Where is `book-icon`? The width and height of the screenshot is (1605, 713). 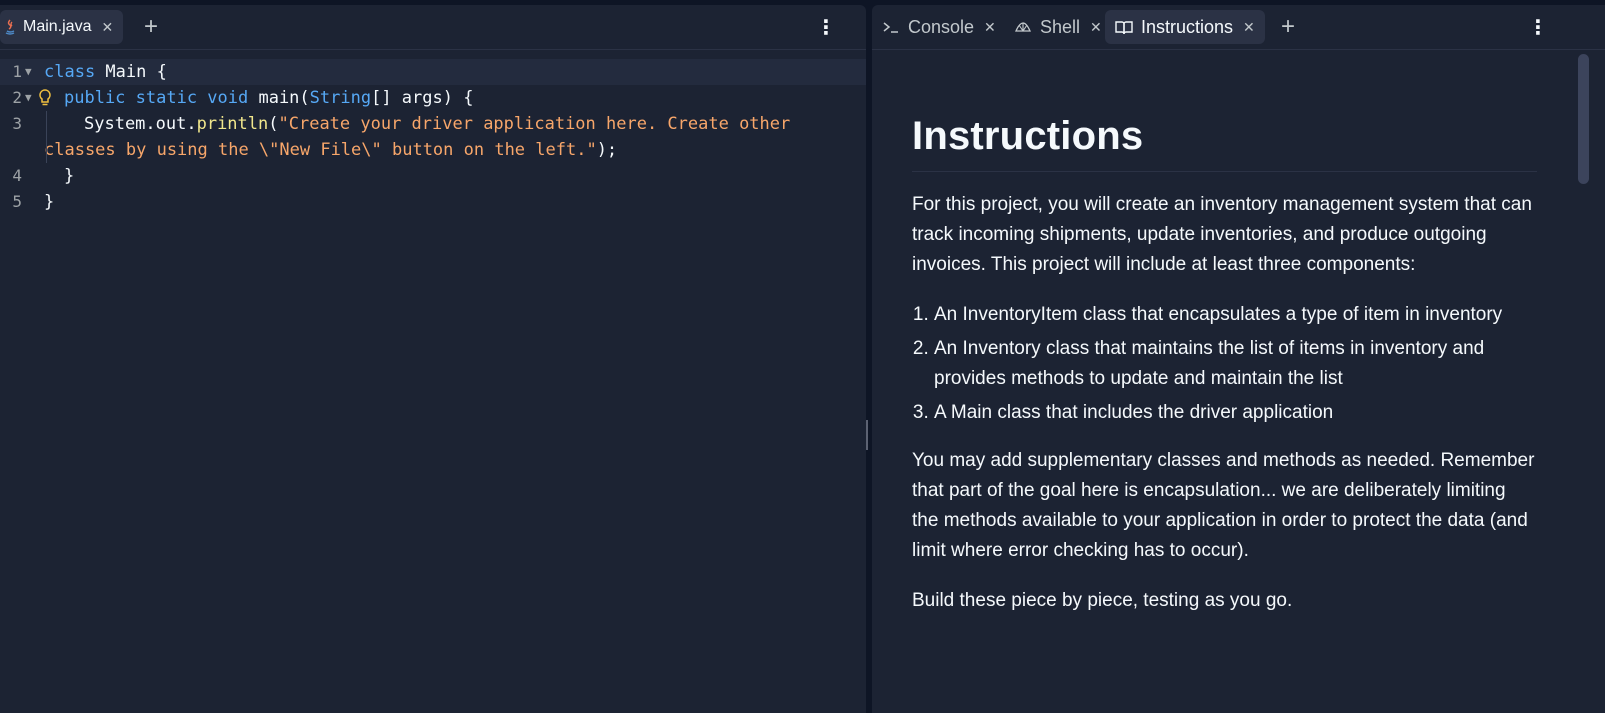
book-icon is located at coordinates (1124, 27).